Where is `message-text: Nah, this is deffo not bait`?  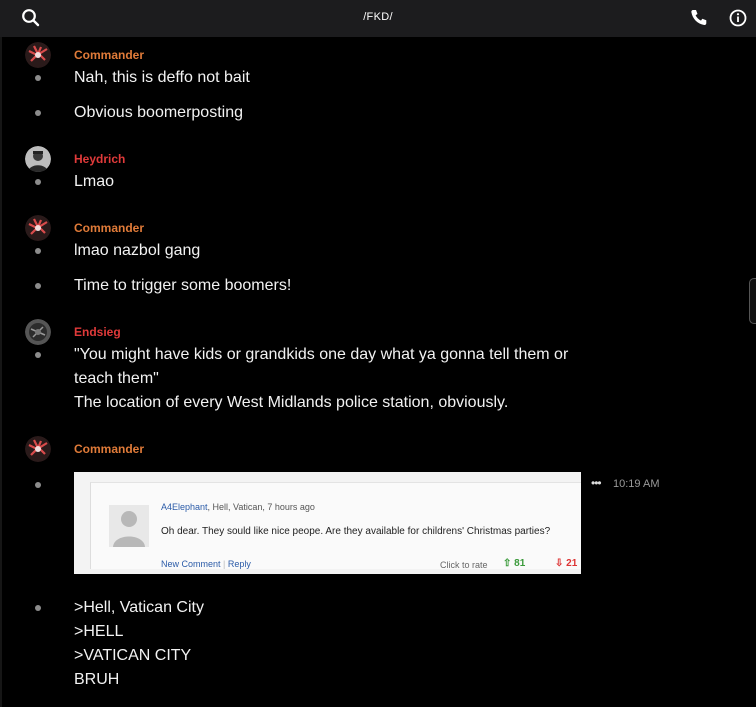
message-text: Nah, this is deffo not bait is located at coordinates (162, 77).